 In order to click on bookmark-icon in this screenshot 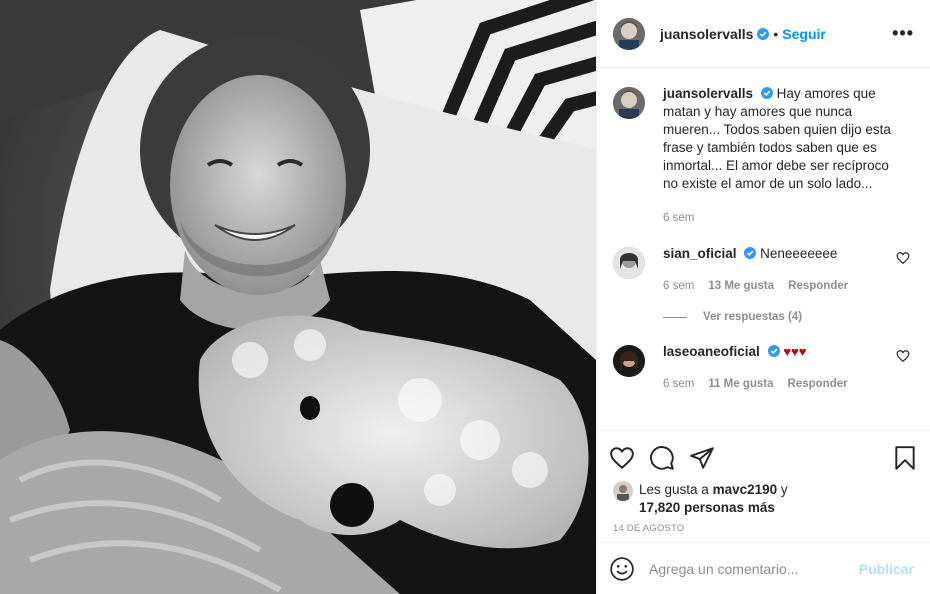, I will do `click(905, 458)`.